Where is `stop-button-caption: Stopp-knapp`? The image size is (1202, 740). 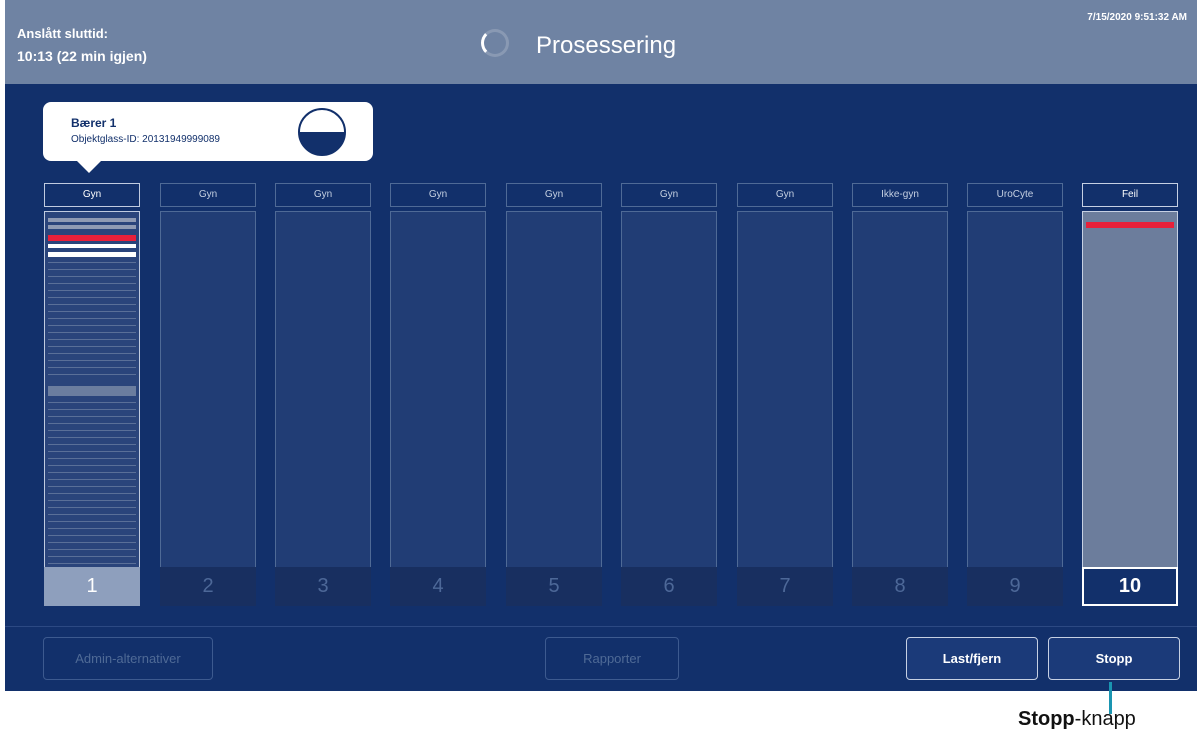 stop-button-caption: Stopp-knapp is located at coordinates (1077, 719).